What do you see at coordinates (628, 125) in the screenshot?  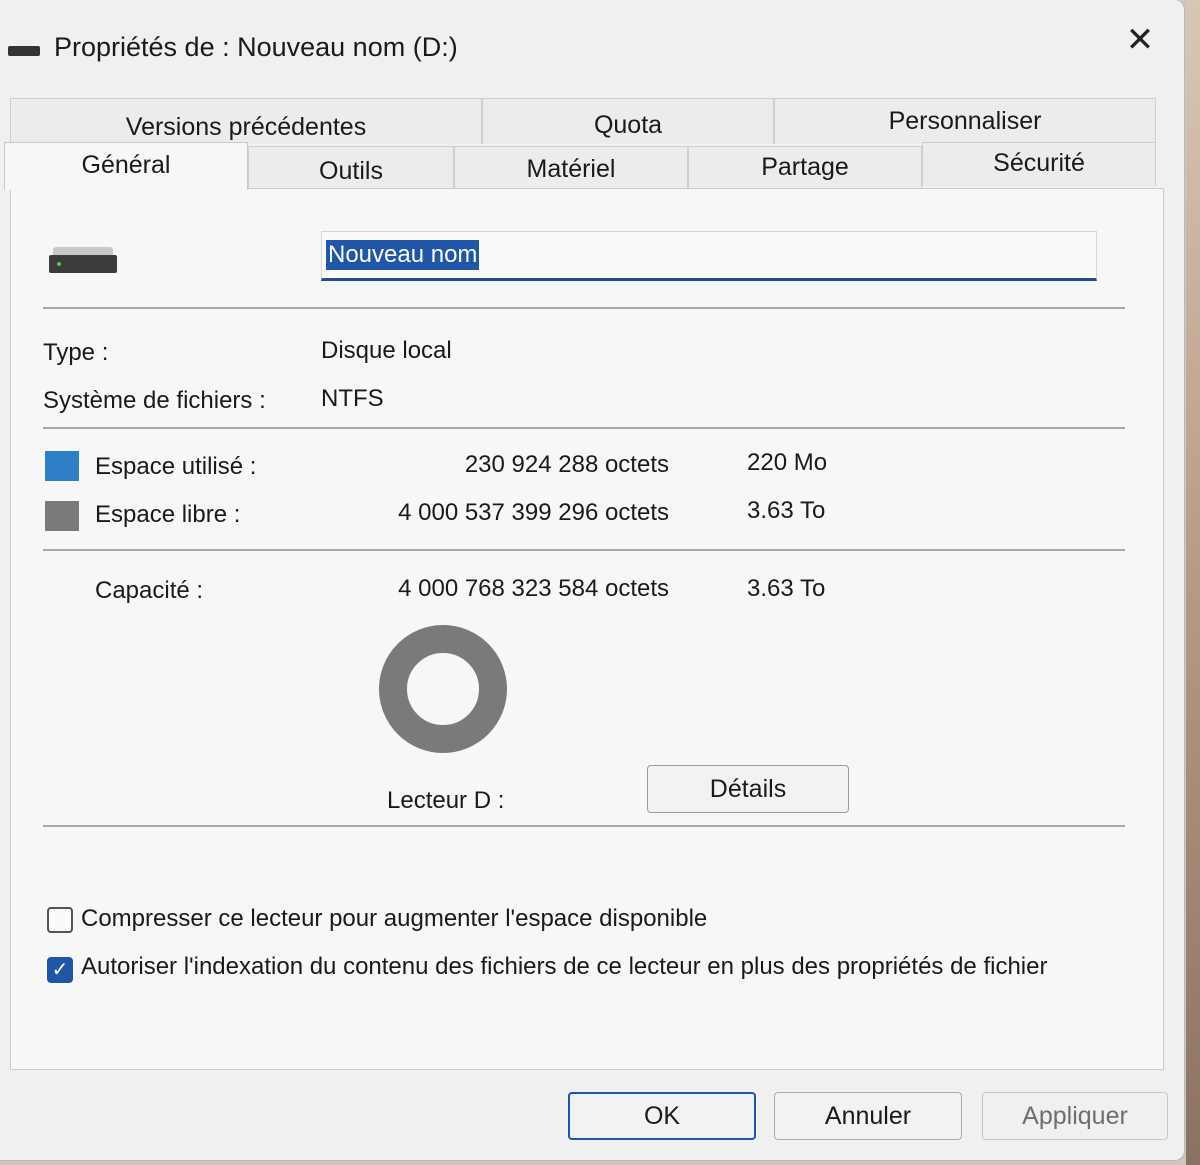 I see `tab-label: Quota` at bounding box center [628, 125].